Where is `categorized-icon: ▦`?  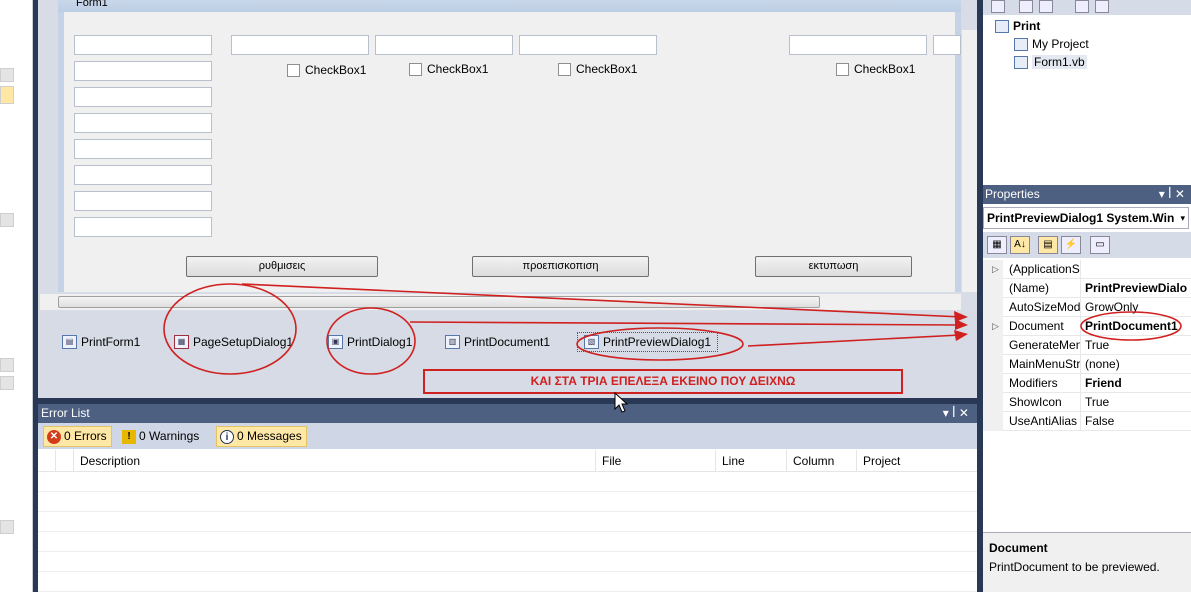
categorized-icon: ▦ is located at coordinates (997, 245).